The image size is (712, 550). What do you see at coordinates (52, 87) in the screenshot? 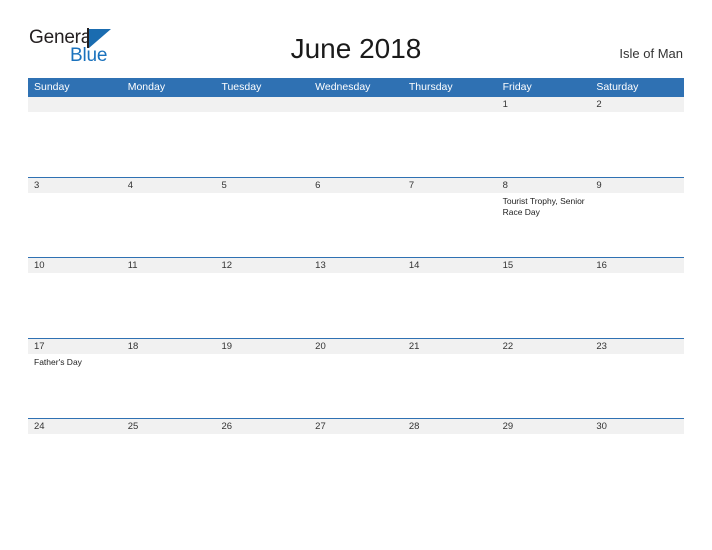
I see `weekday-header-sunday: Sunday` at bounding box center [52, 87].